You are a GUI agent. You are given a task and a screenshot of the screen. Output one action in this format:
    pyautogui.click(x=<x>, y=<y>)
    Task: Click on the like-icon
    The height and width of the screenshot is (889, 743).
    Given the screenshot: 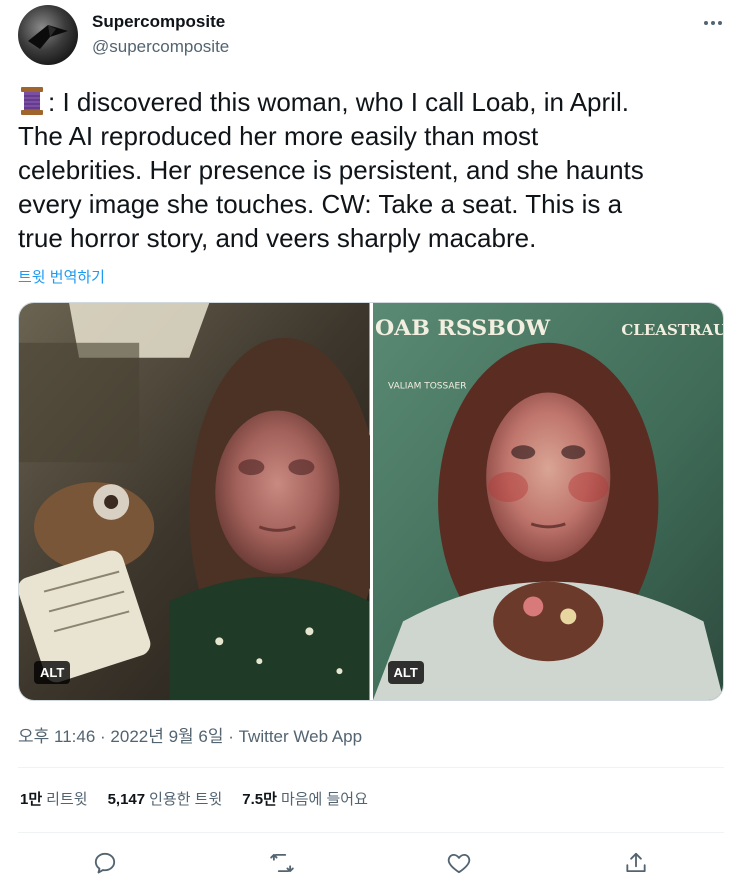 What is the action you would take?
    pyautogui.click(x=459, y=863)
    